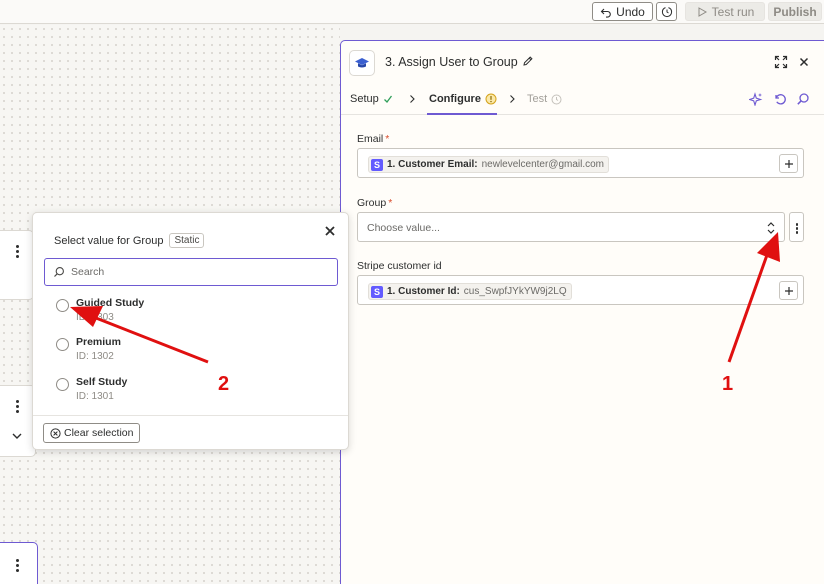 This screenshot has width=824, height=584. I want to click on tab-configure-label: Configure, so click(455, 99).